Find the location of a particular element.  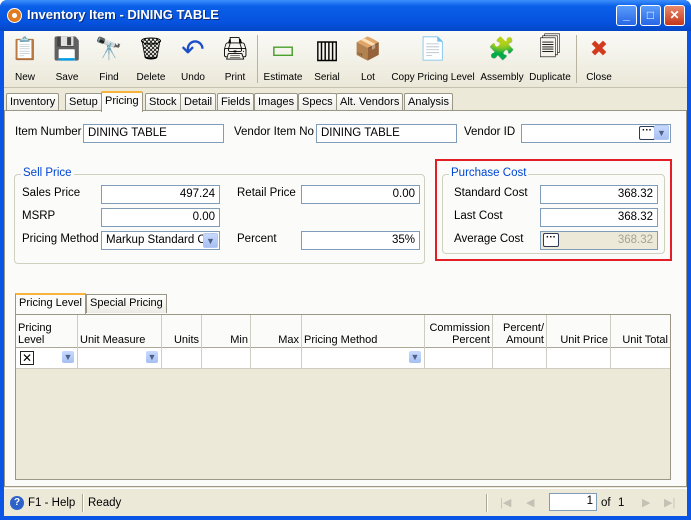

cell-unit-total is located at coordinates (640, 358).